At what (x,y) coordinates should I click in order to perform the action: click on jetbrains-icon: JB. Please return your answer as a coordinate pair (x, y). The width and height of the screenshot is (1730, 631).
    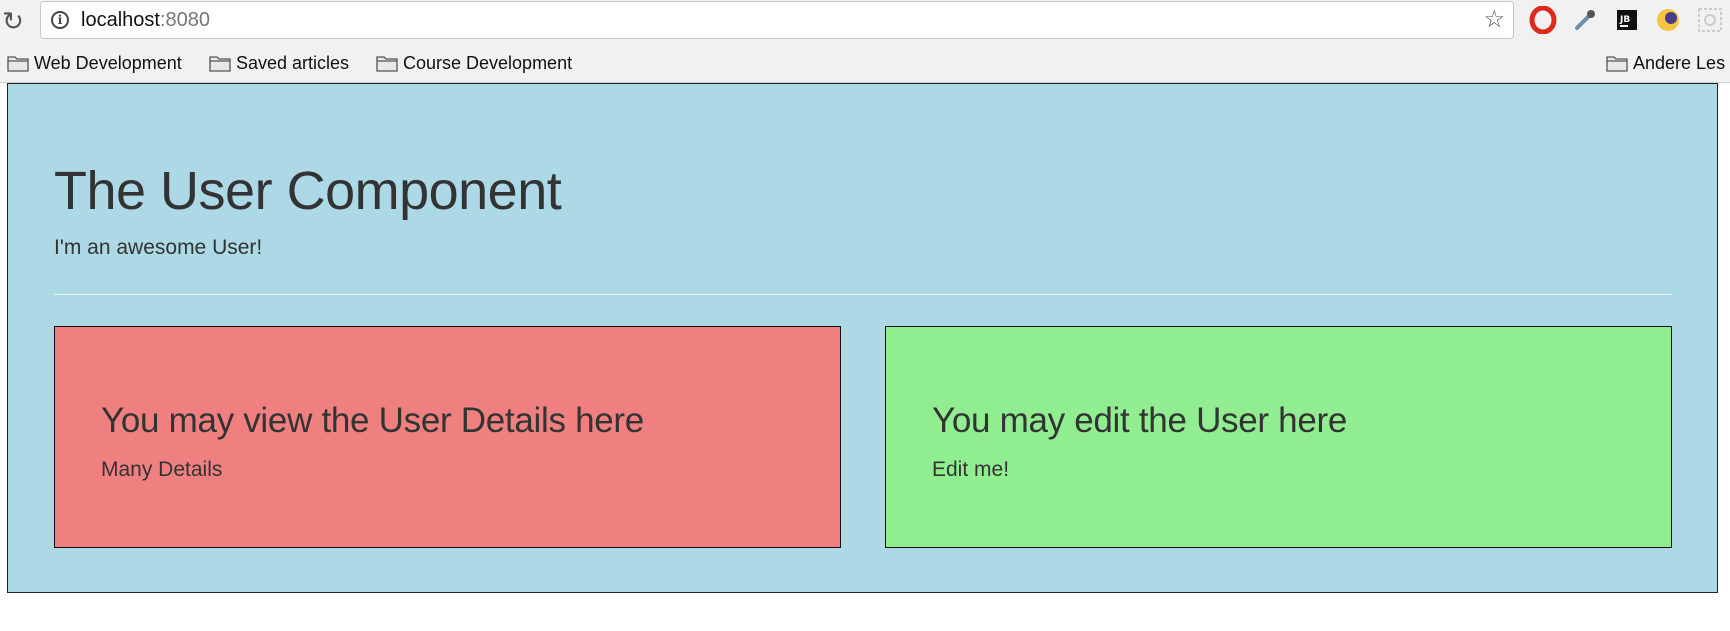
    Looking at the image, I should click on (1627, 20).